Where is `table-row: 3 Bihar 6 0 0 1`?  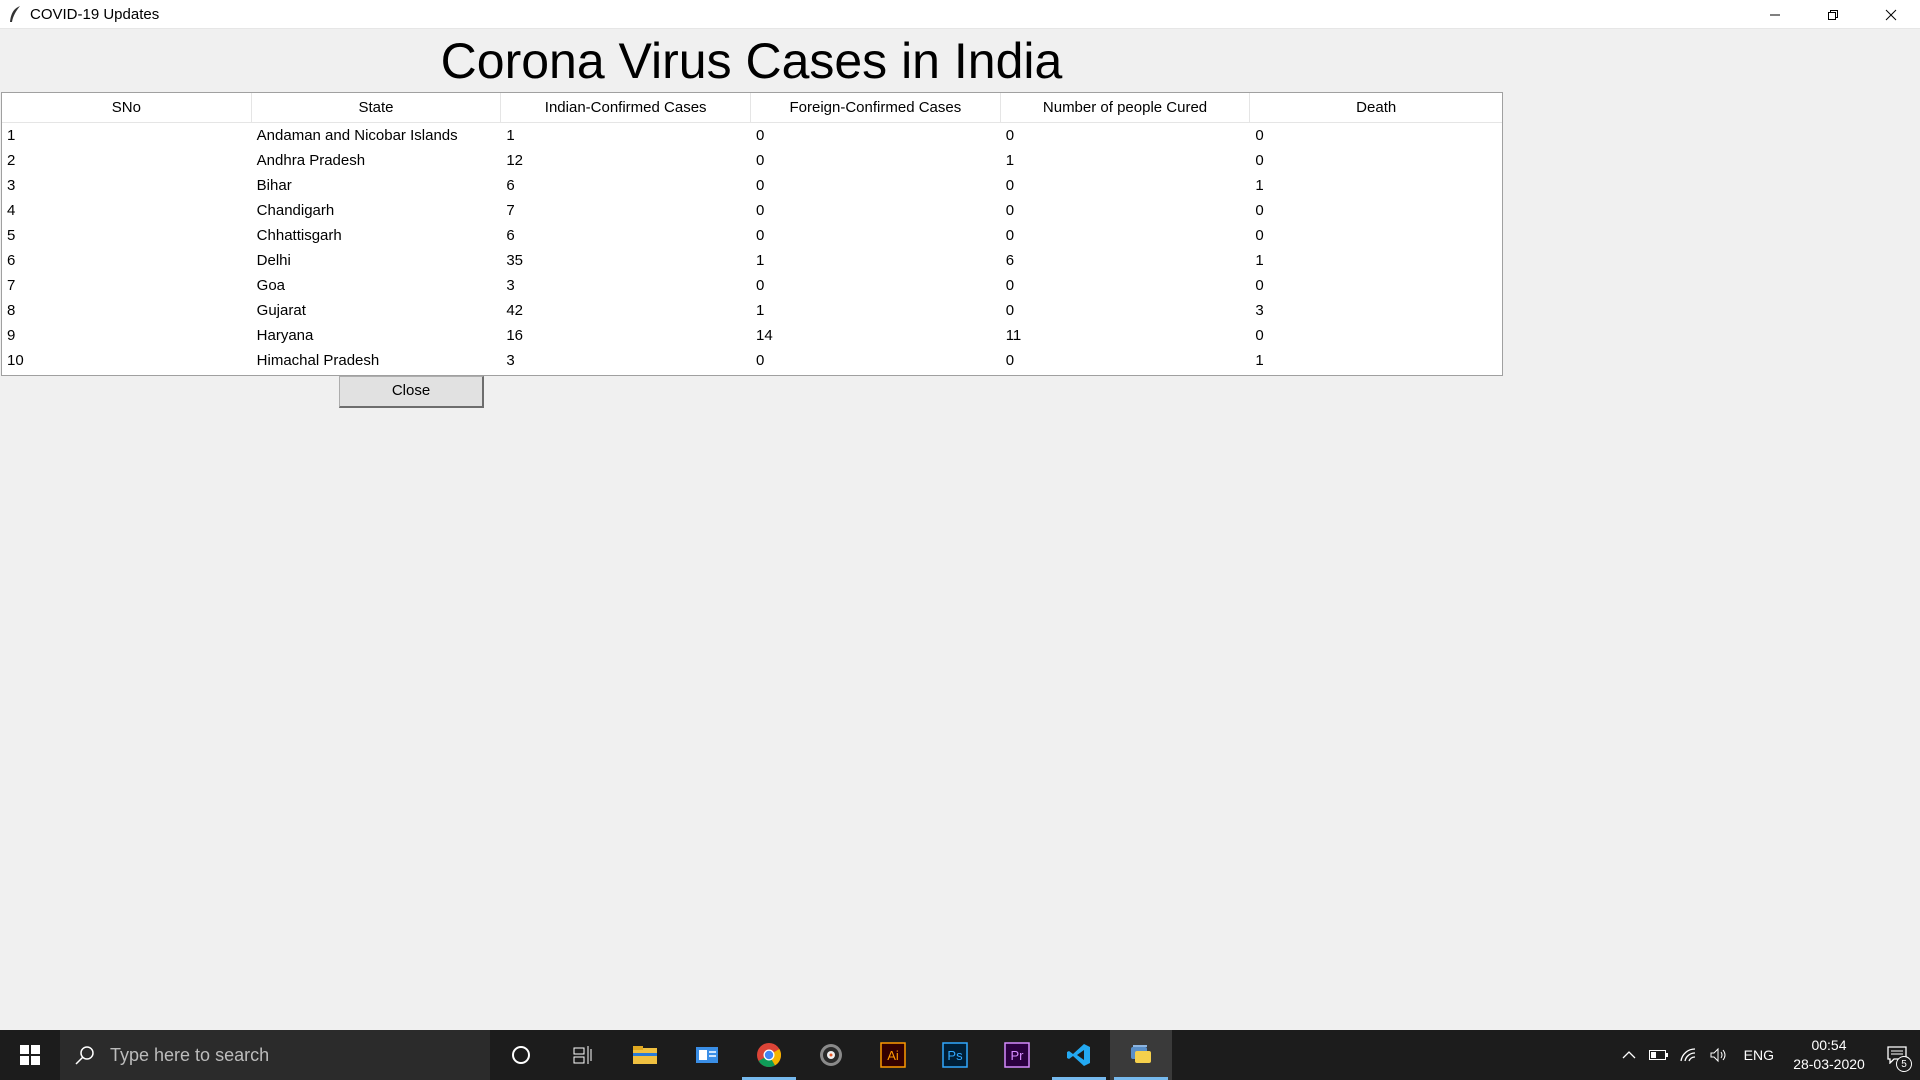
table-row: 3 Bihar 6 0 0 1 is located at coordinates (752, 185).